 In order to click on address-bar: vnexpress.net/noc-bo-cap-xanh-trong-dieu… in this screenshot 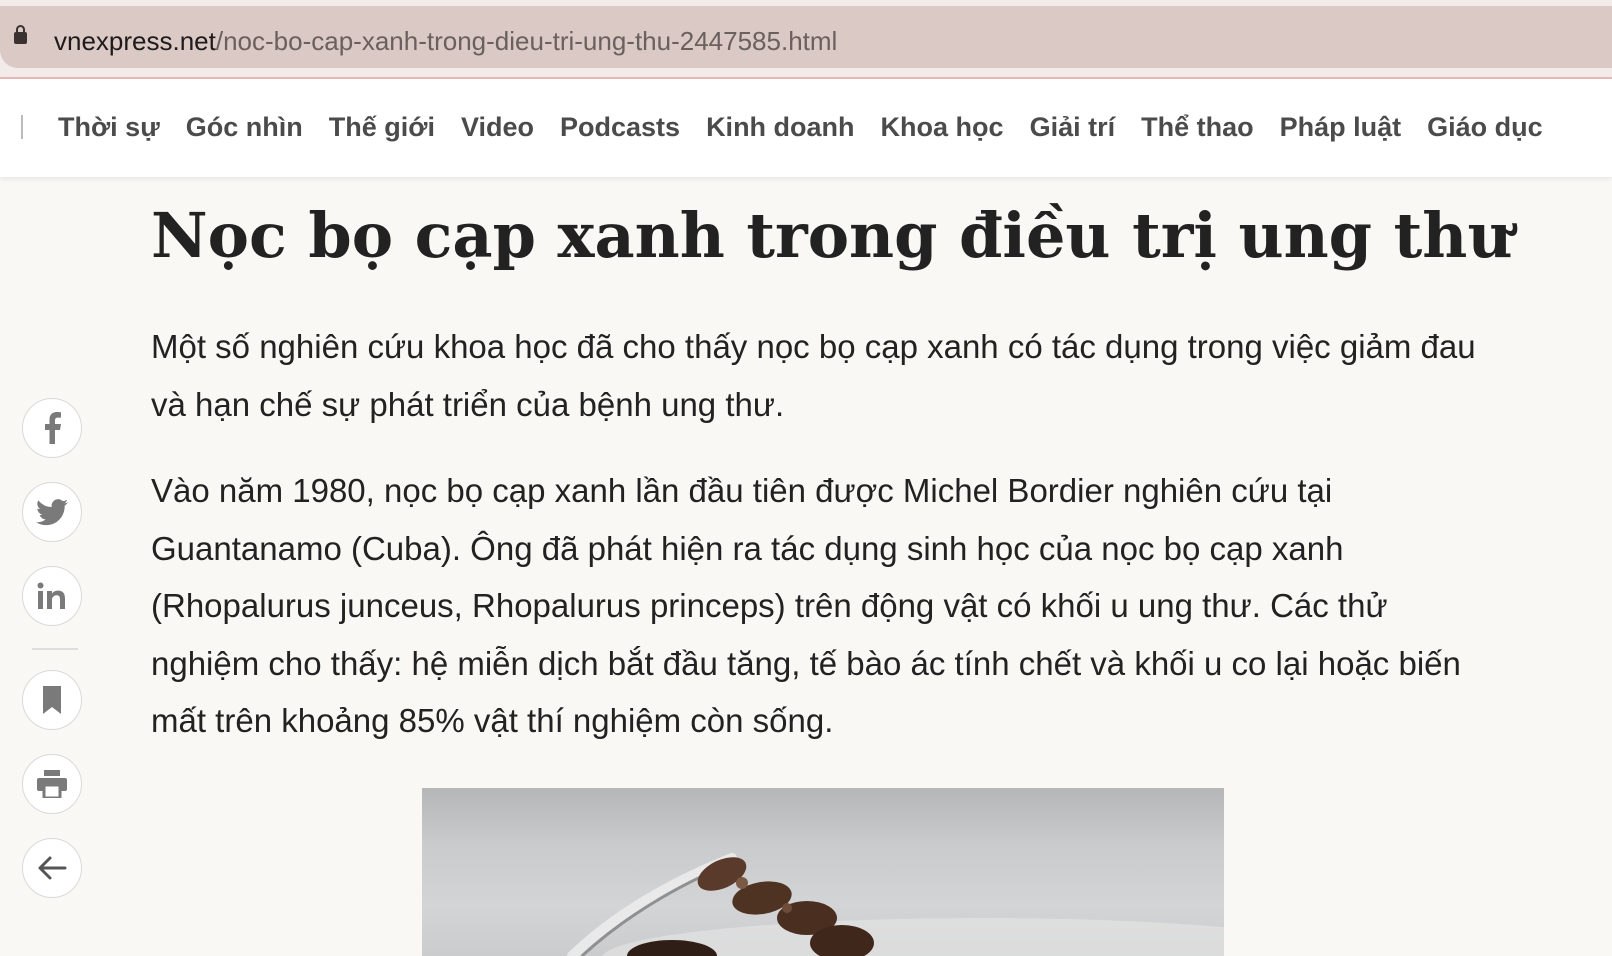, I will do `click(806, 37)`.